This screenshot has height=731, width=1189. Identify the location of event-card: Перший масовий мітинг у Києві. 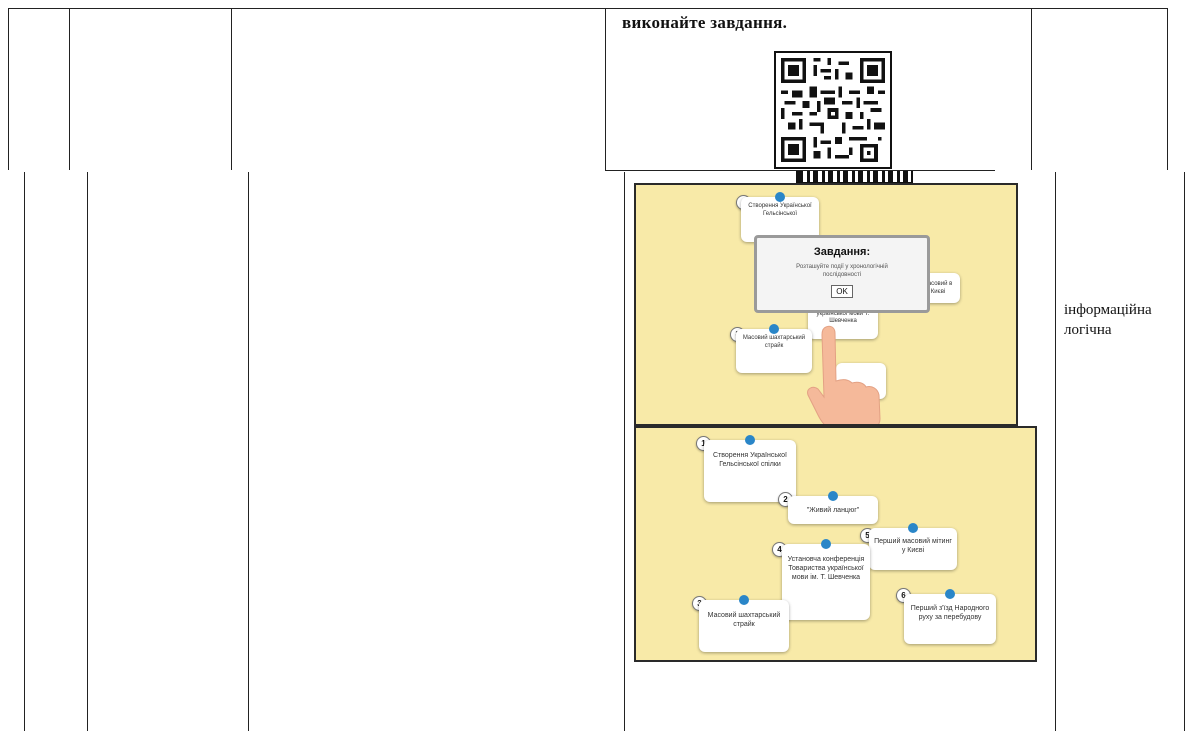
(913, 546).